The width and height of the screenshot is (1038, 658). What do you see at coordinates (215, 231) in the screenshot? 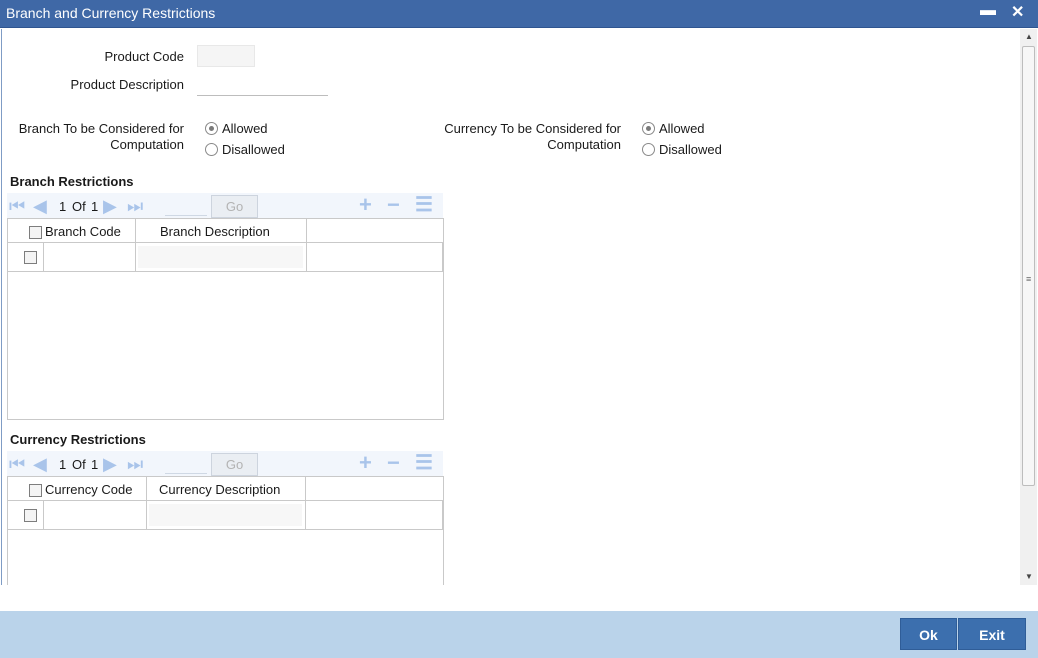
I see `branch-description-header: Branch Description` at bounding box center [215, 231].